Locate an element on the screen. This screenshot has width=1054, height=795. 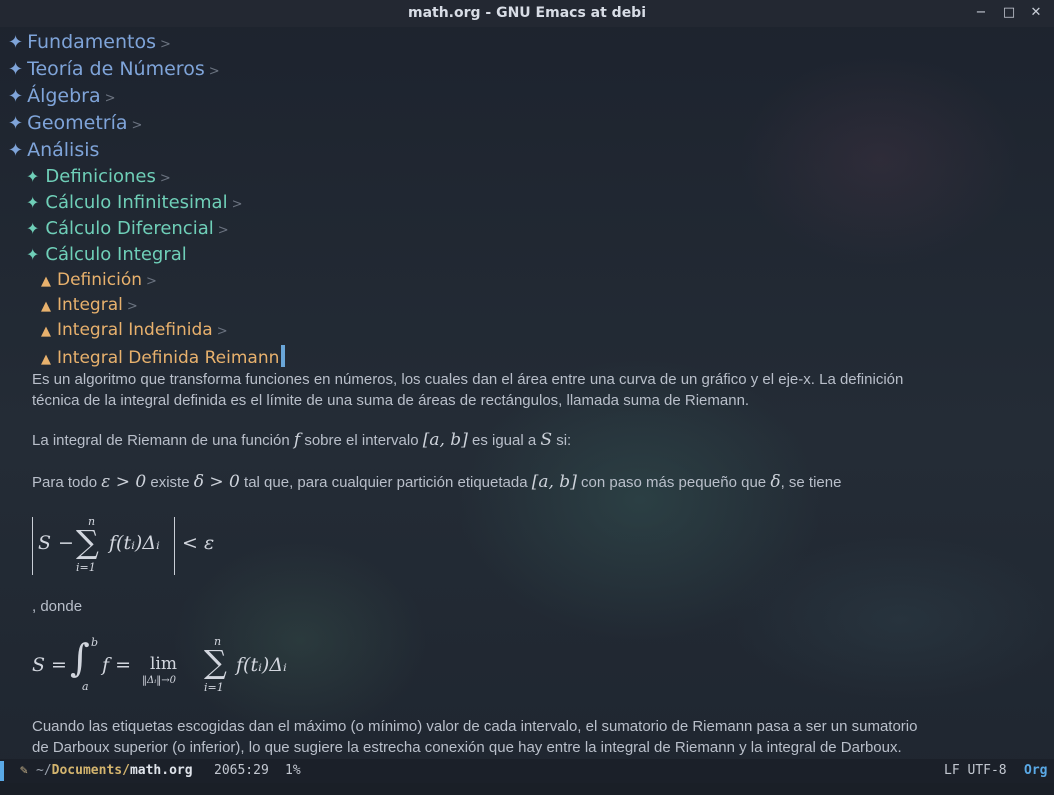
heading-calculo-infinitesimal: ✦ Cálculo Infinitesimal > is located at coordinates (134, 202).